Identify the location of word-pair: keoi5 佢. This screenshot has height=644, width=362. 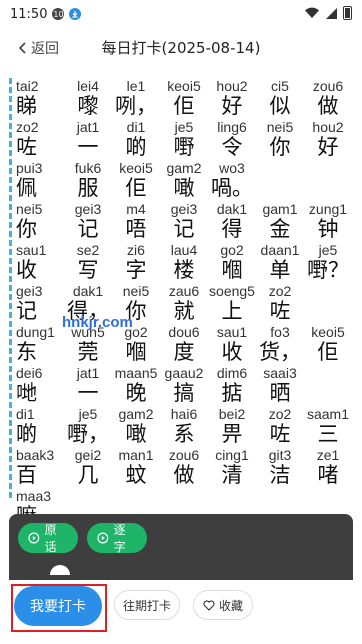
(328, 344).